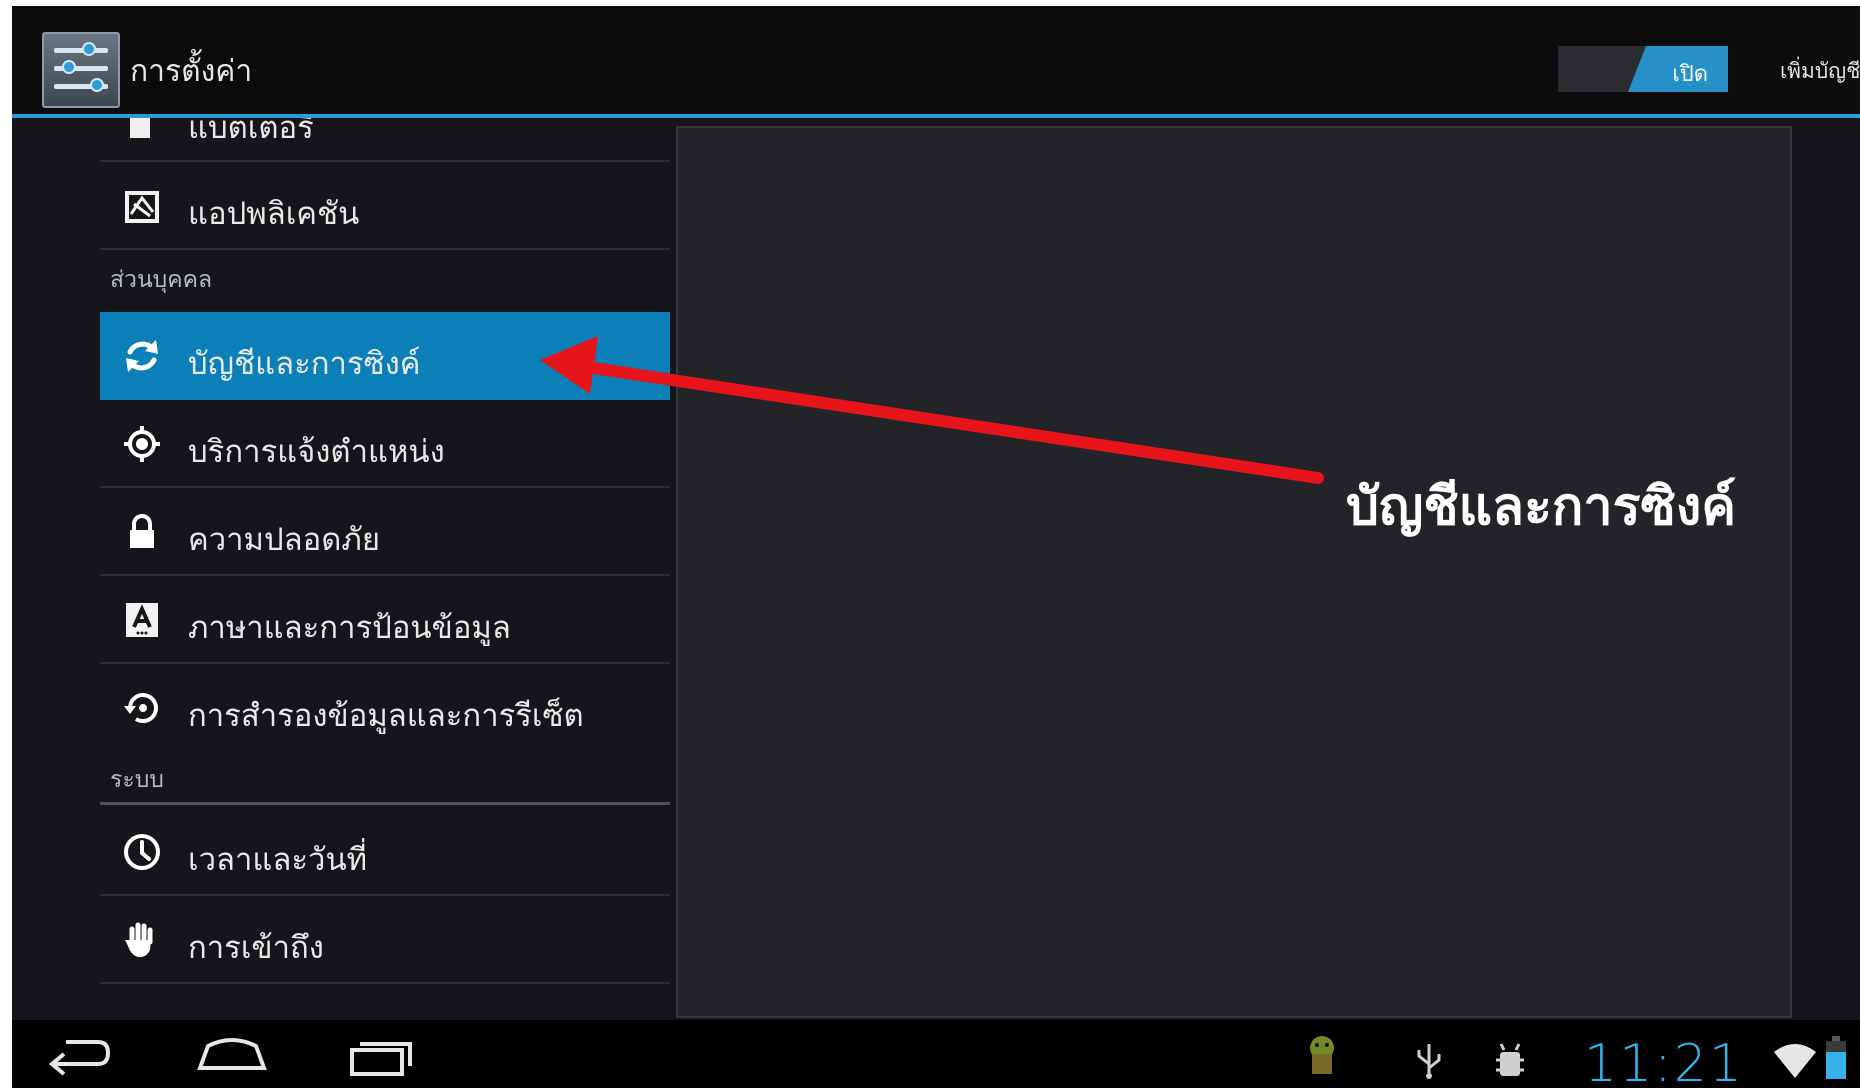 The image size is (1860, 1088). What do you see at coordinates (142, 708) in the screenshot?
I see `backup-reset-icon` at bounding box center [142, 708].